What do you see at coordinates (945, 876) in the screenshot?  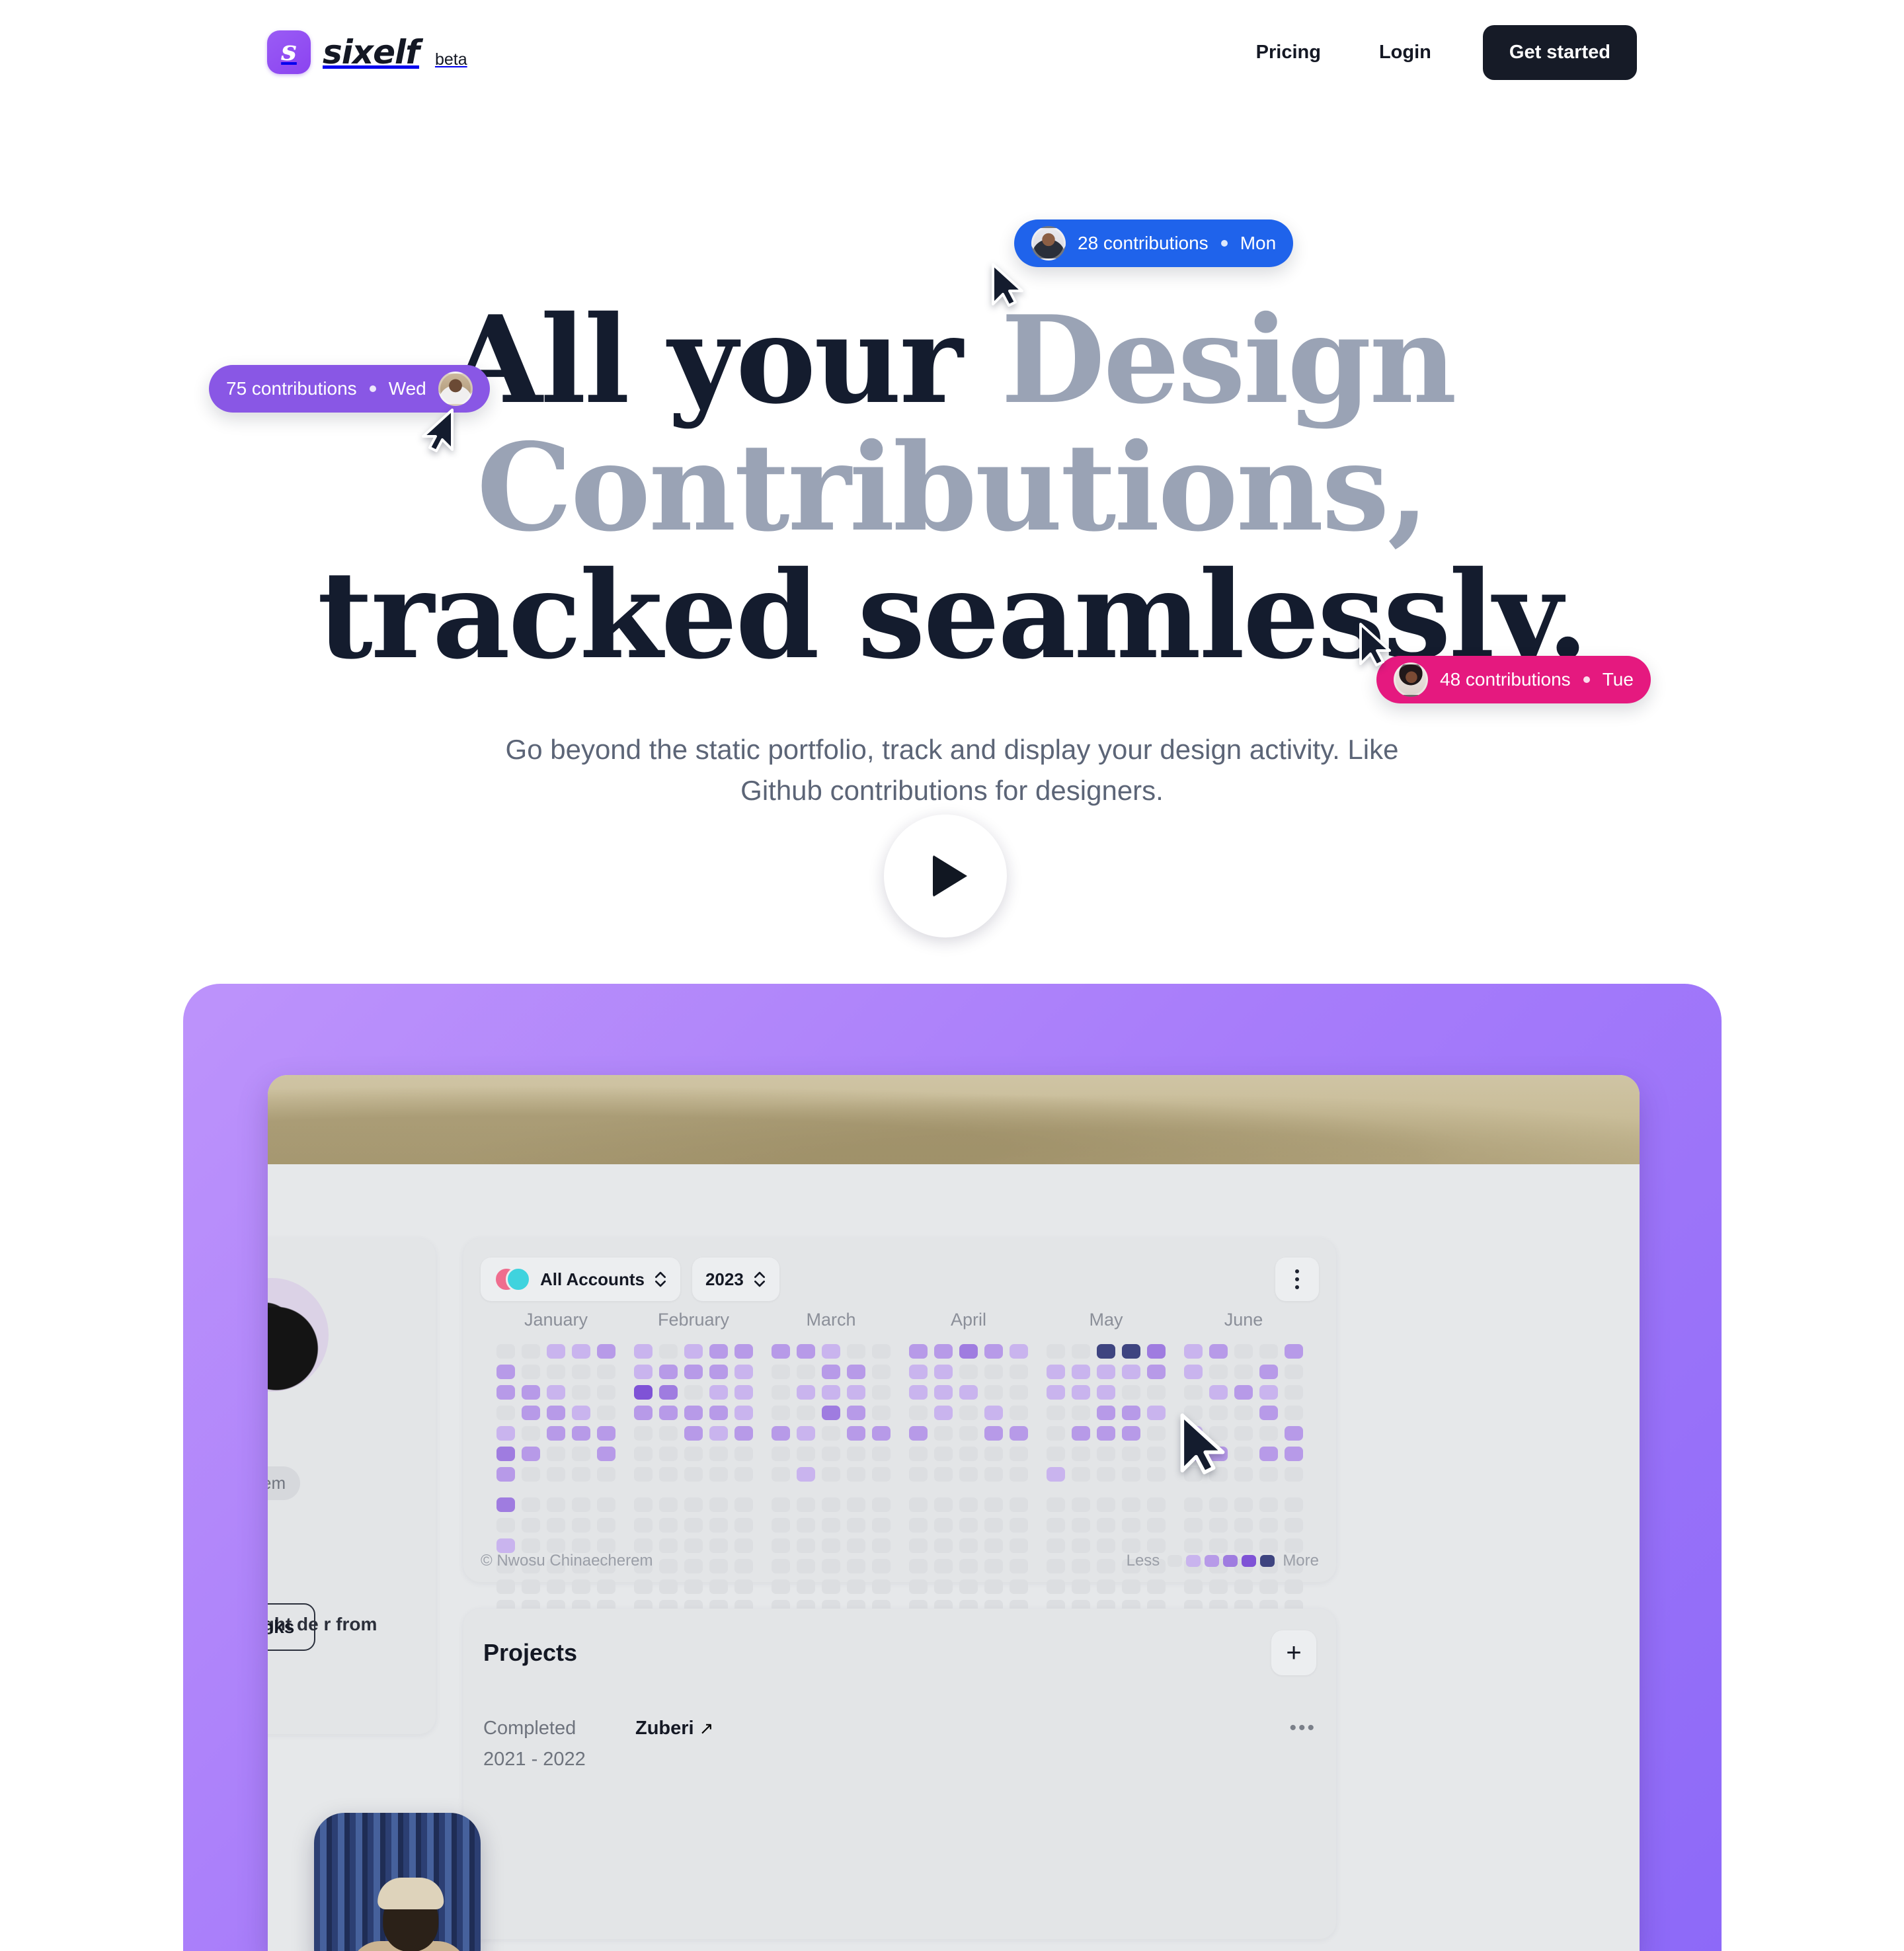 I see `play-video-button` at bounding box center [945, 876].